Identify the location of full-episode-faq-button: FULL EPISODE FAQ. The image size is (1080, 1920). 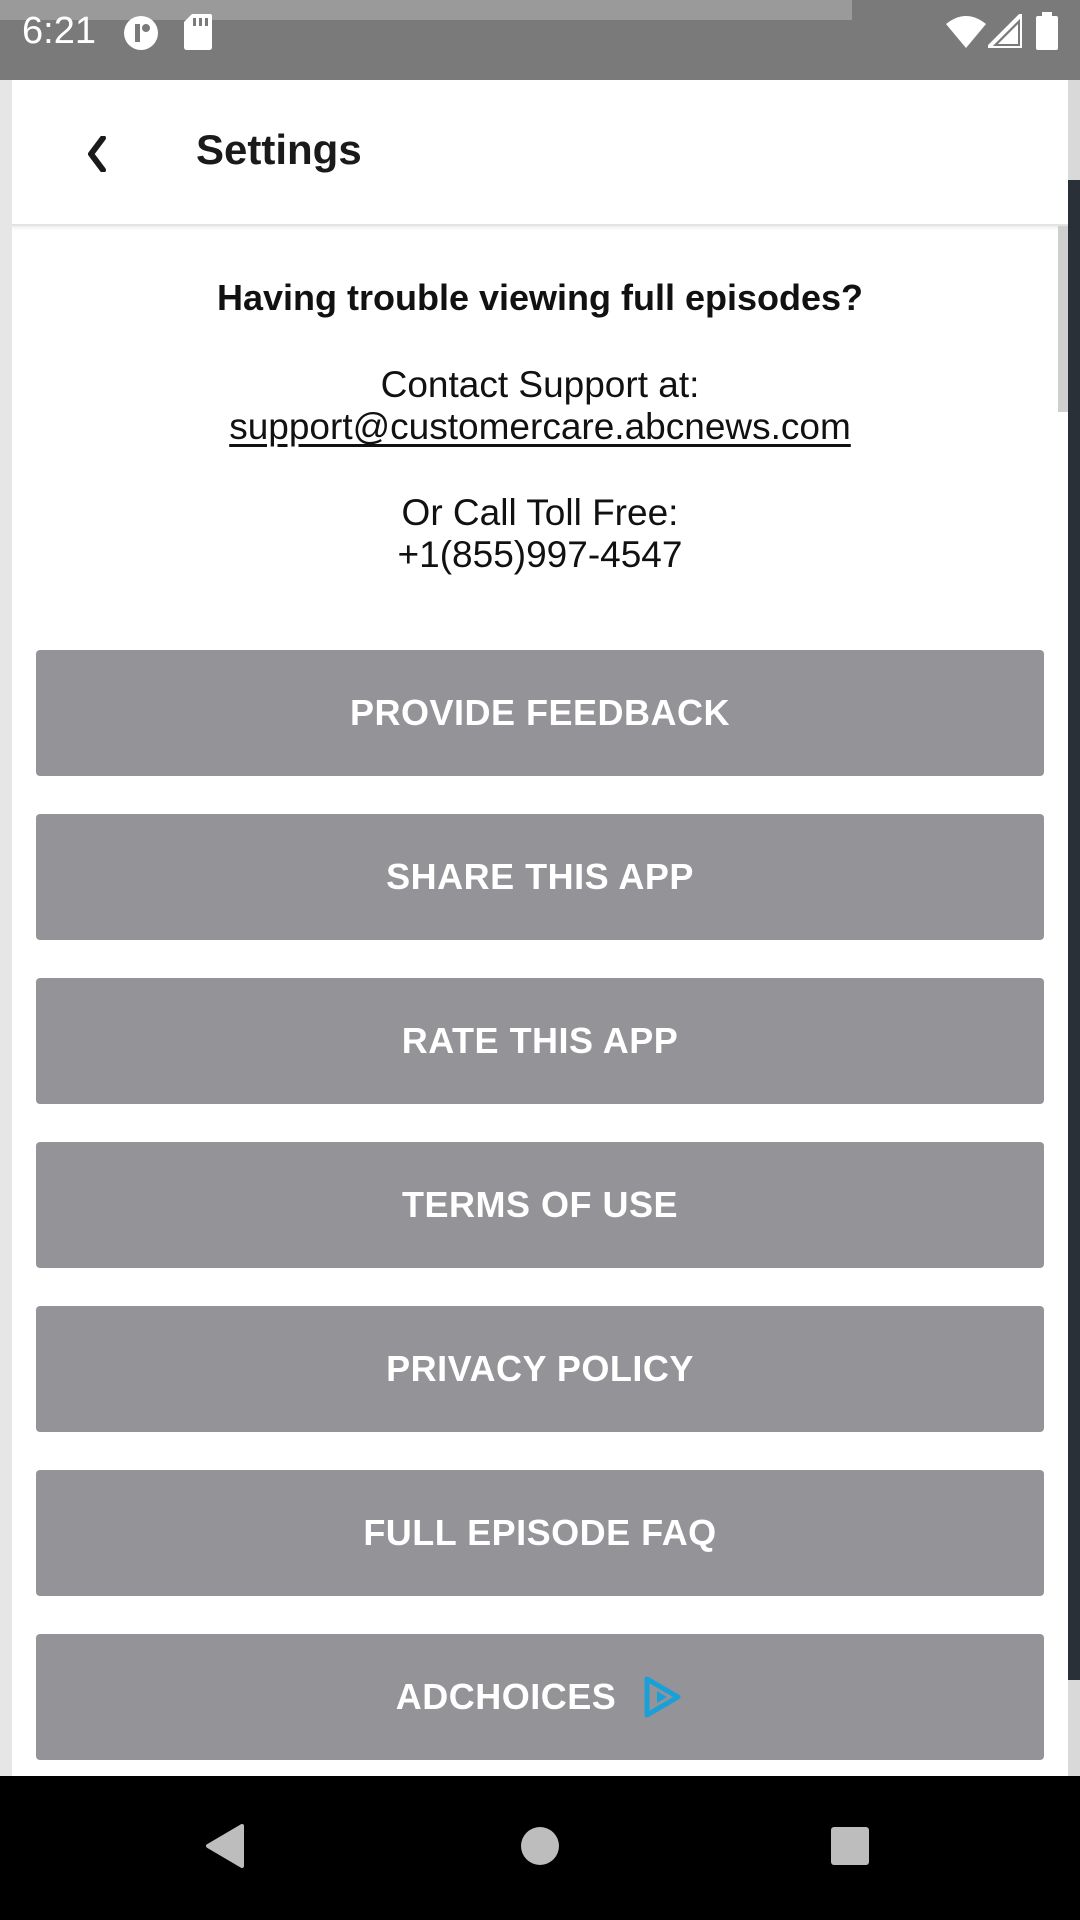
(540, 1533).